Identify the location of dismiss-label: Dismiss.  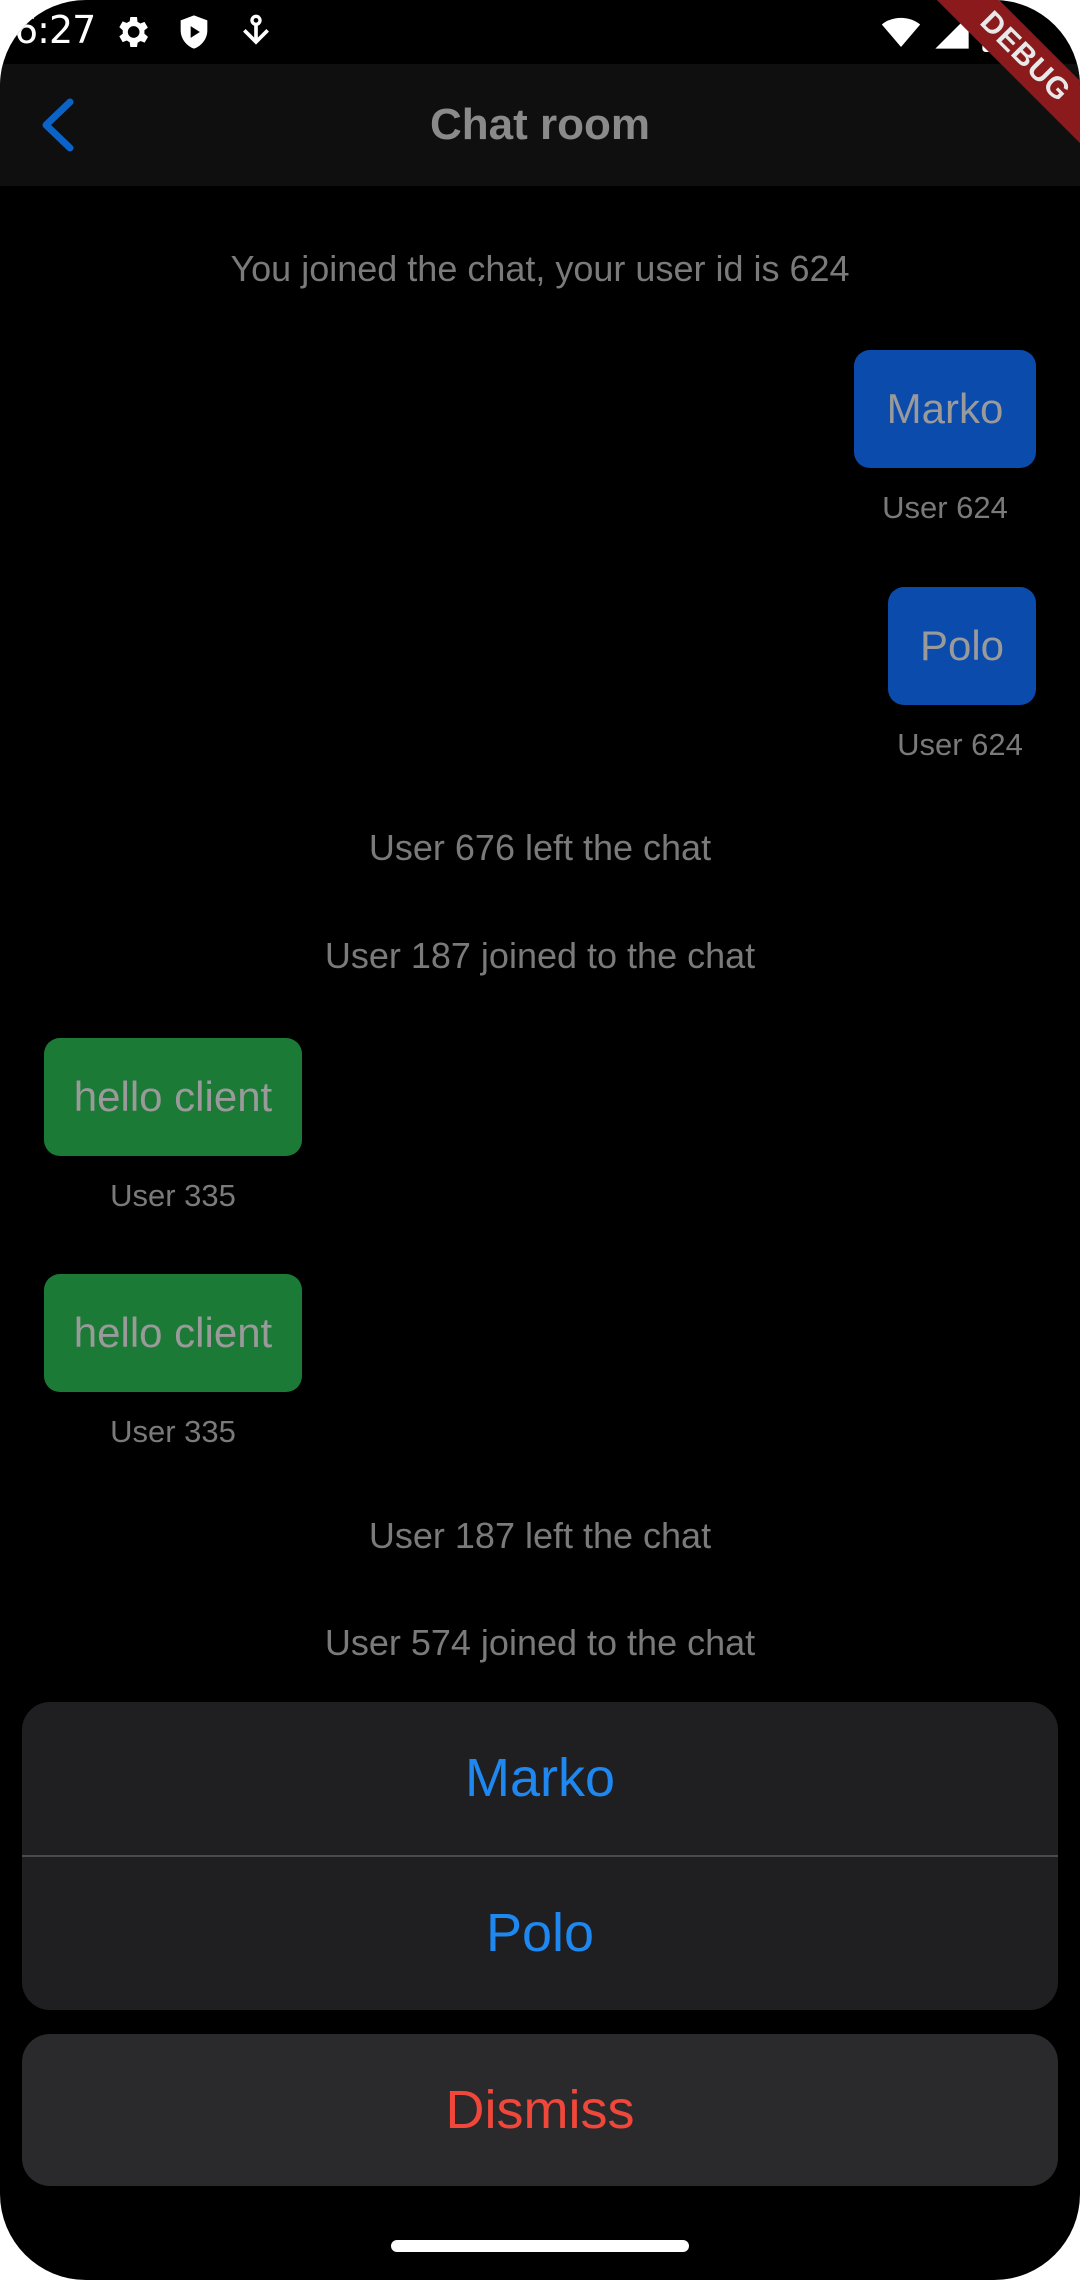
(540, 2110).